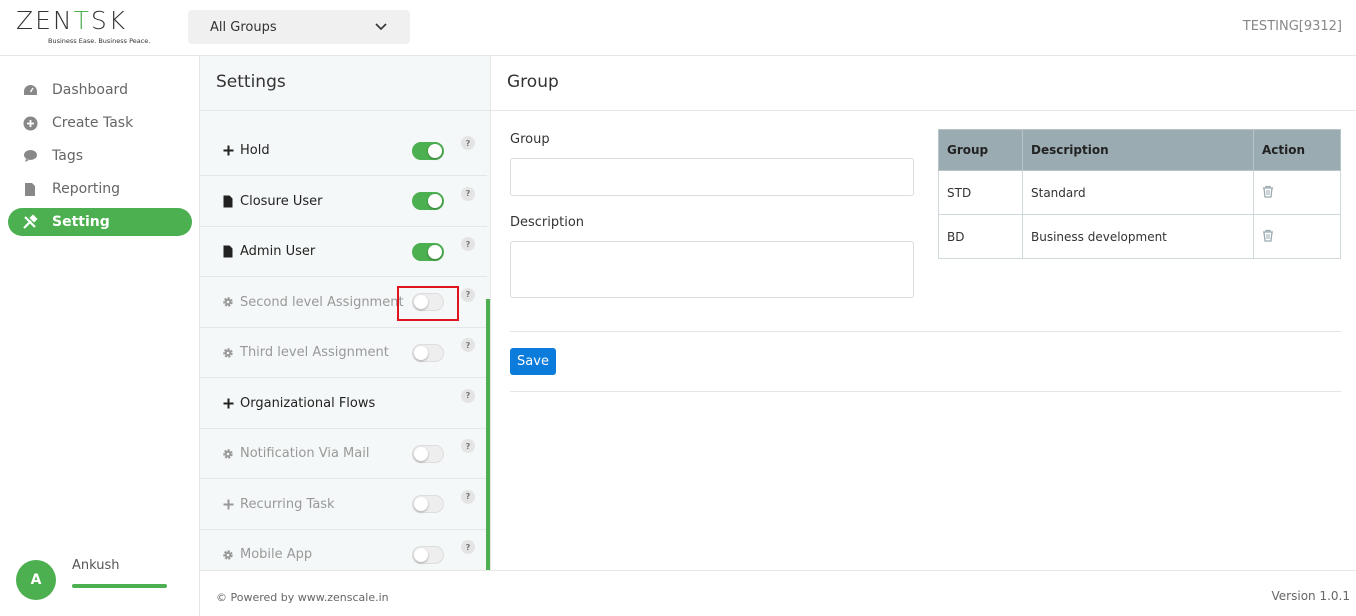 The width and height of the screenshot is (1356, 616). What do you see at coordinates (276, 554) in the screenshot?
I see `settings-item-label: Mobile App` at bounding box center [276, 554].